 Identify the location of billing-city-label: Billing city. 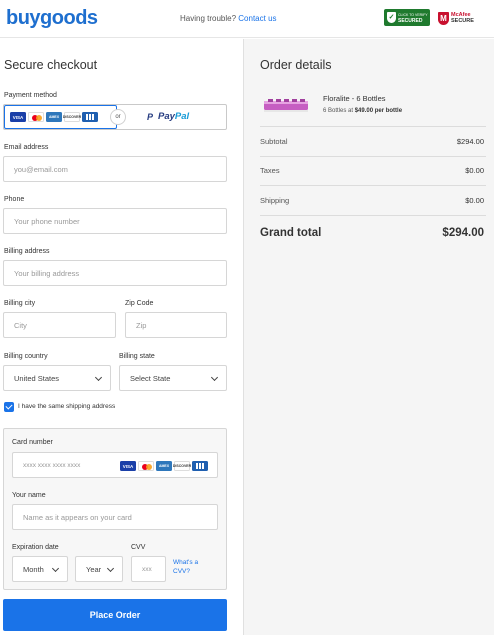
(20, 303).